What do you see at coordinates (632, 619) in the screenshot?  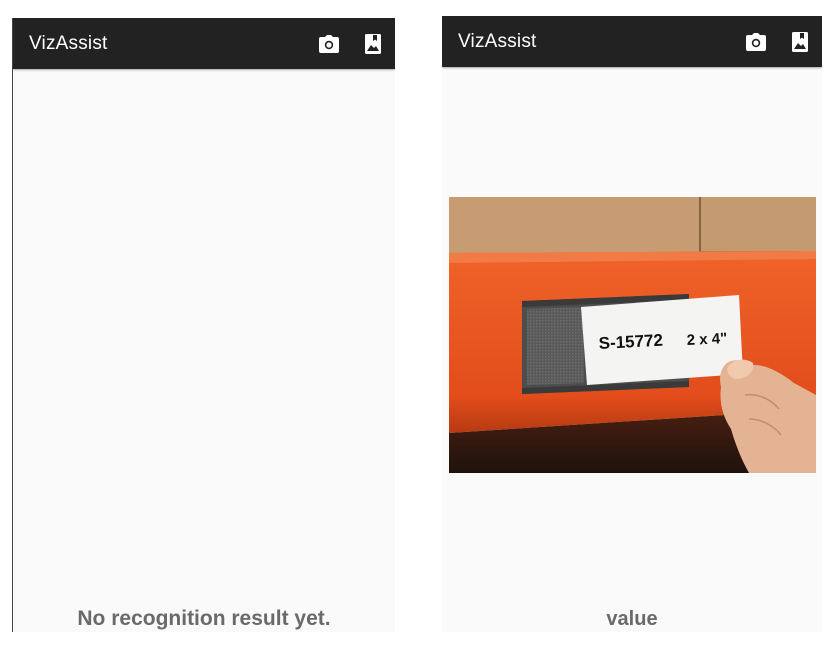 I see `recognition-result: value` at bounding box center [632, 619].